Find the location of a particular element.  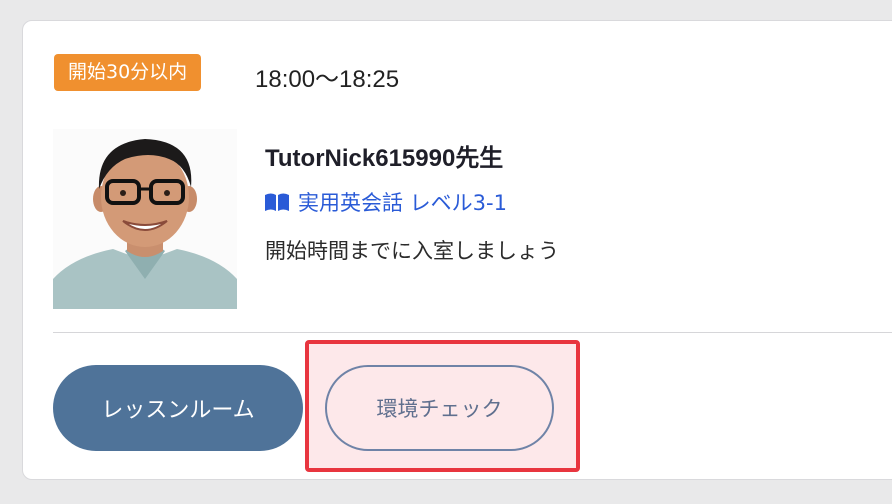

environment-check-button: 環境チェック is located at coordinates (439, 408).